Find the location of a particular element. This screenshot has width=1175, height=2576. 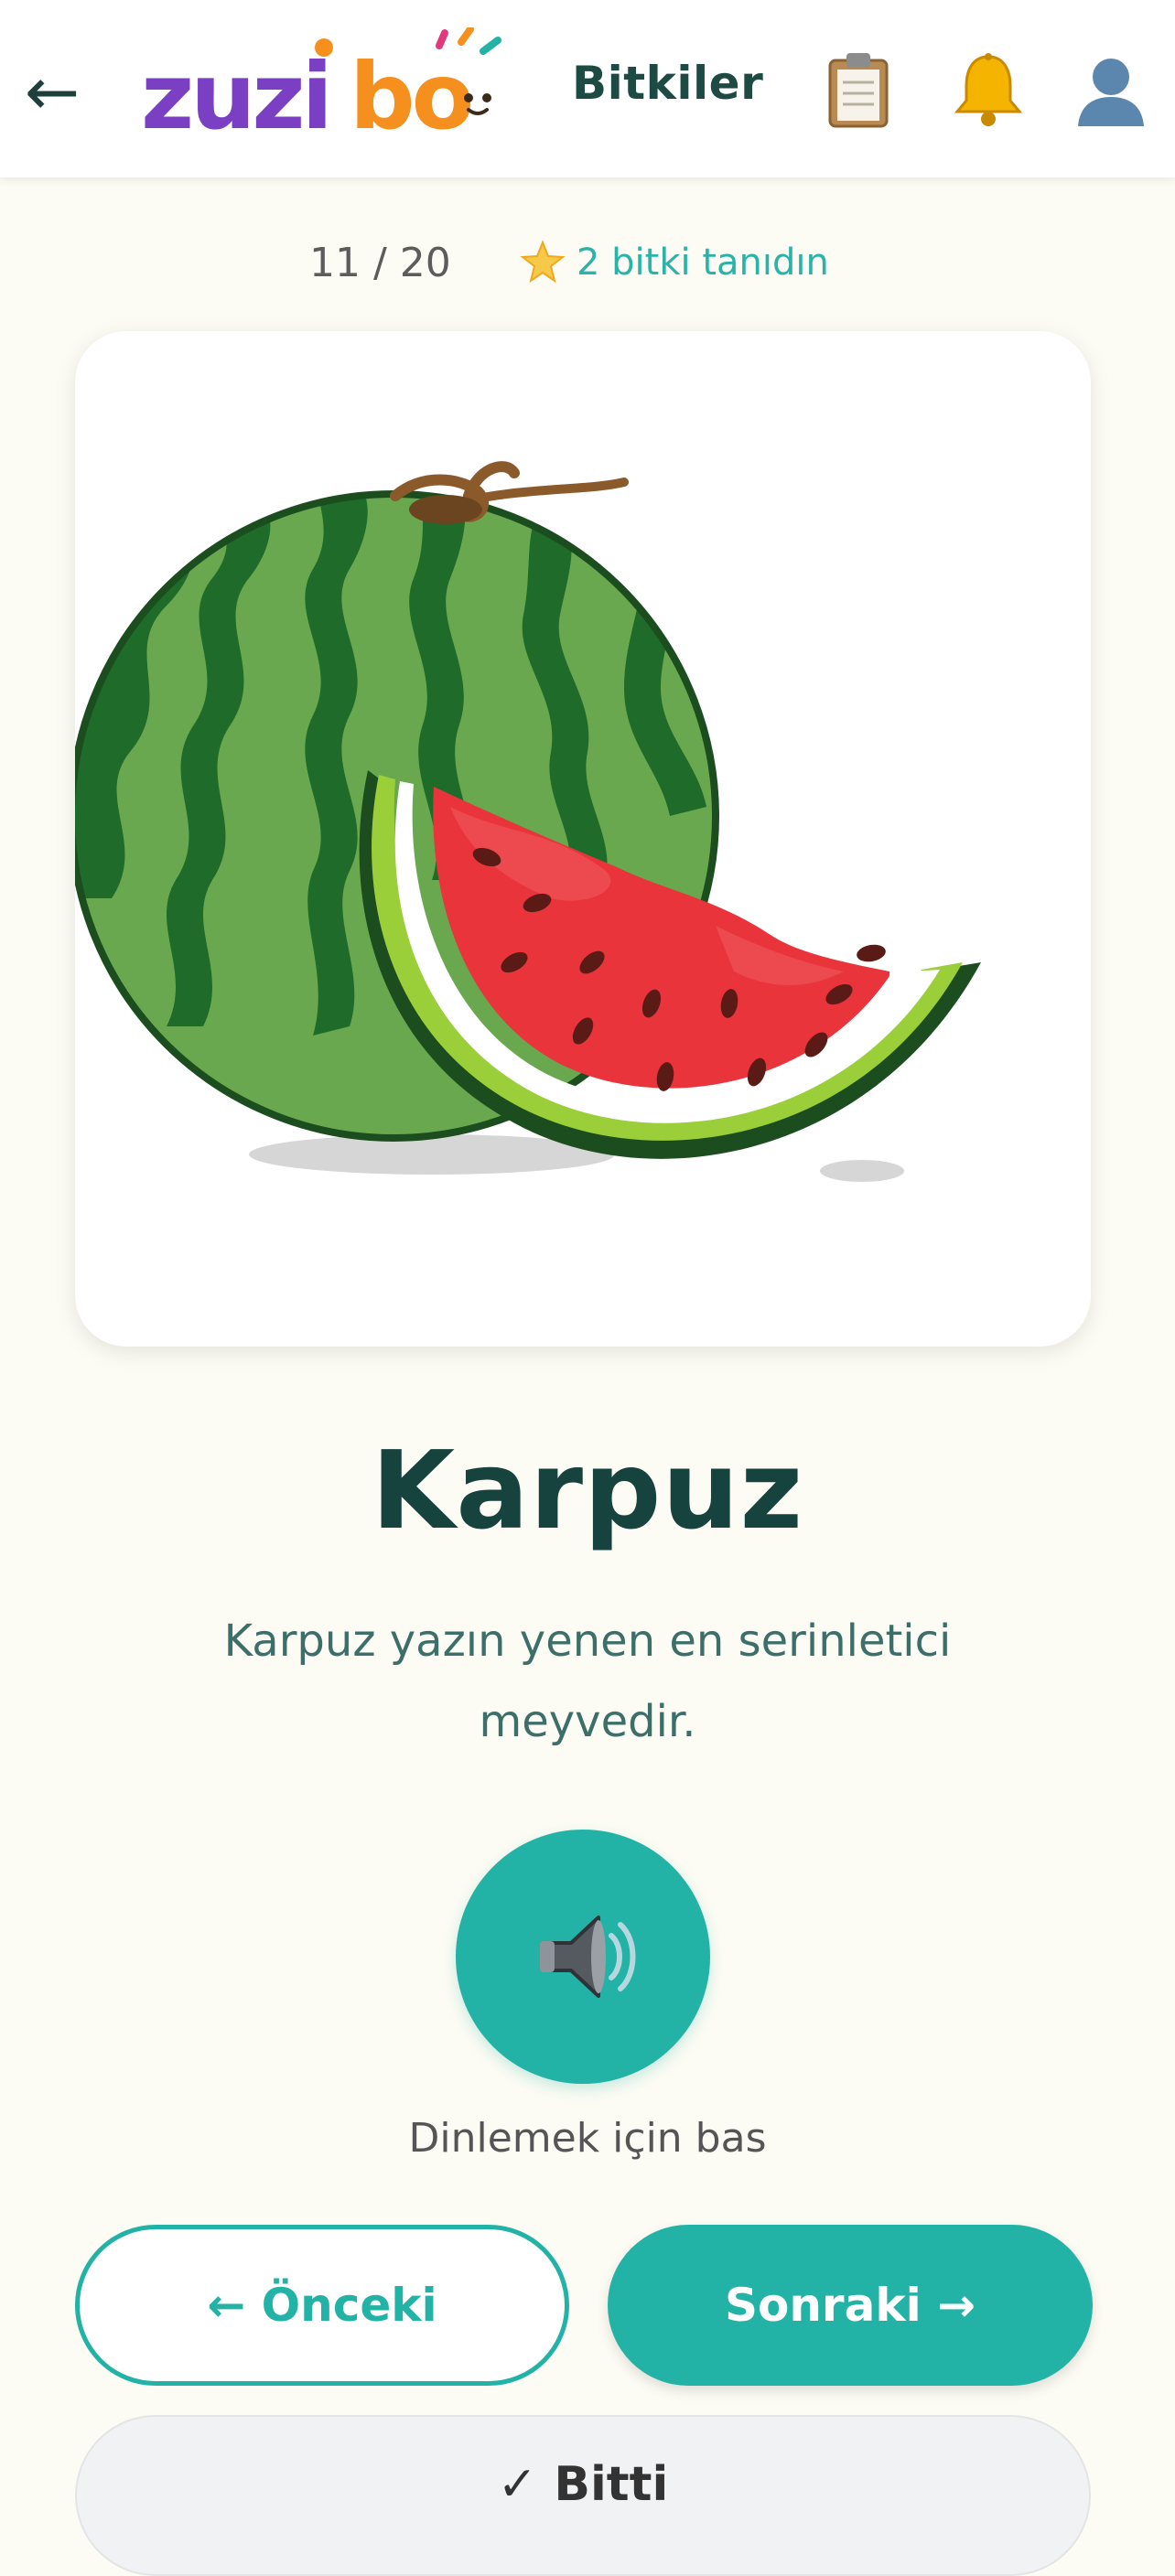

done-button: ✓ Bitti is located at coordinates (583, 2495).